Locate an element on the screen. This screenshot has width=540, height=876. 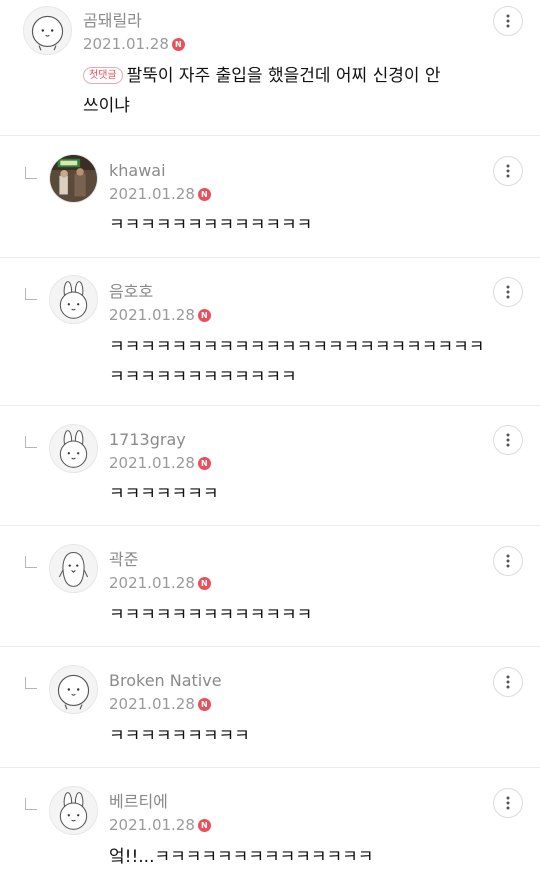
comment-author: Broken Native is located at coordinates (165, 681).